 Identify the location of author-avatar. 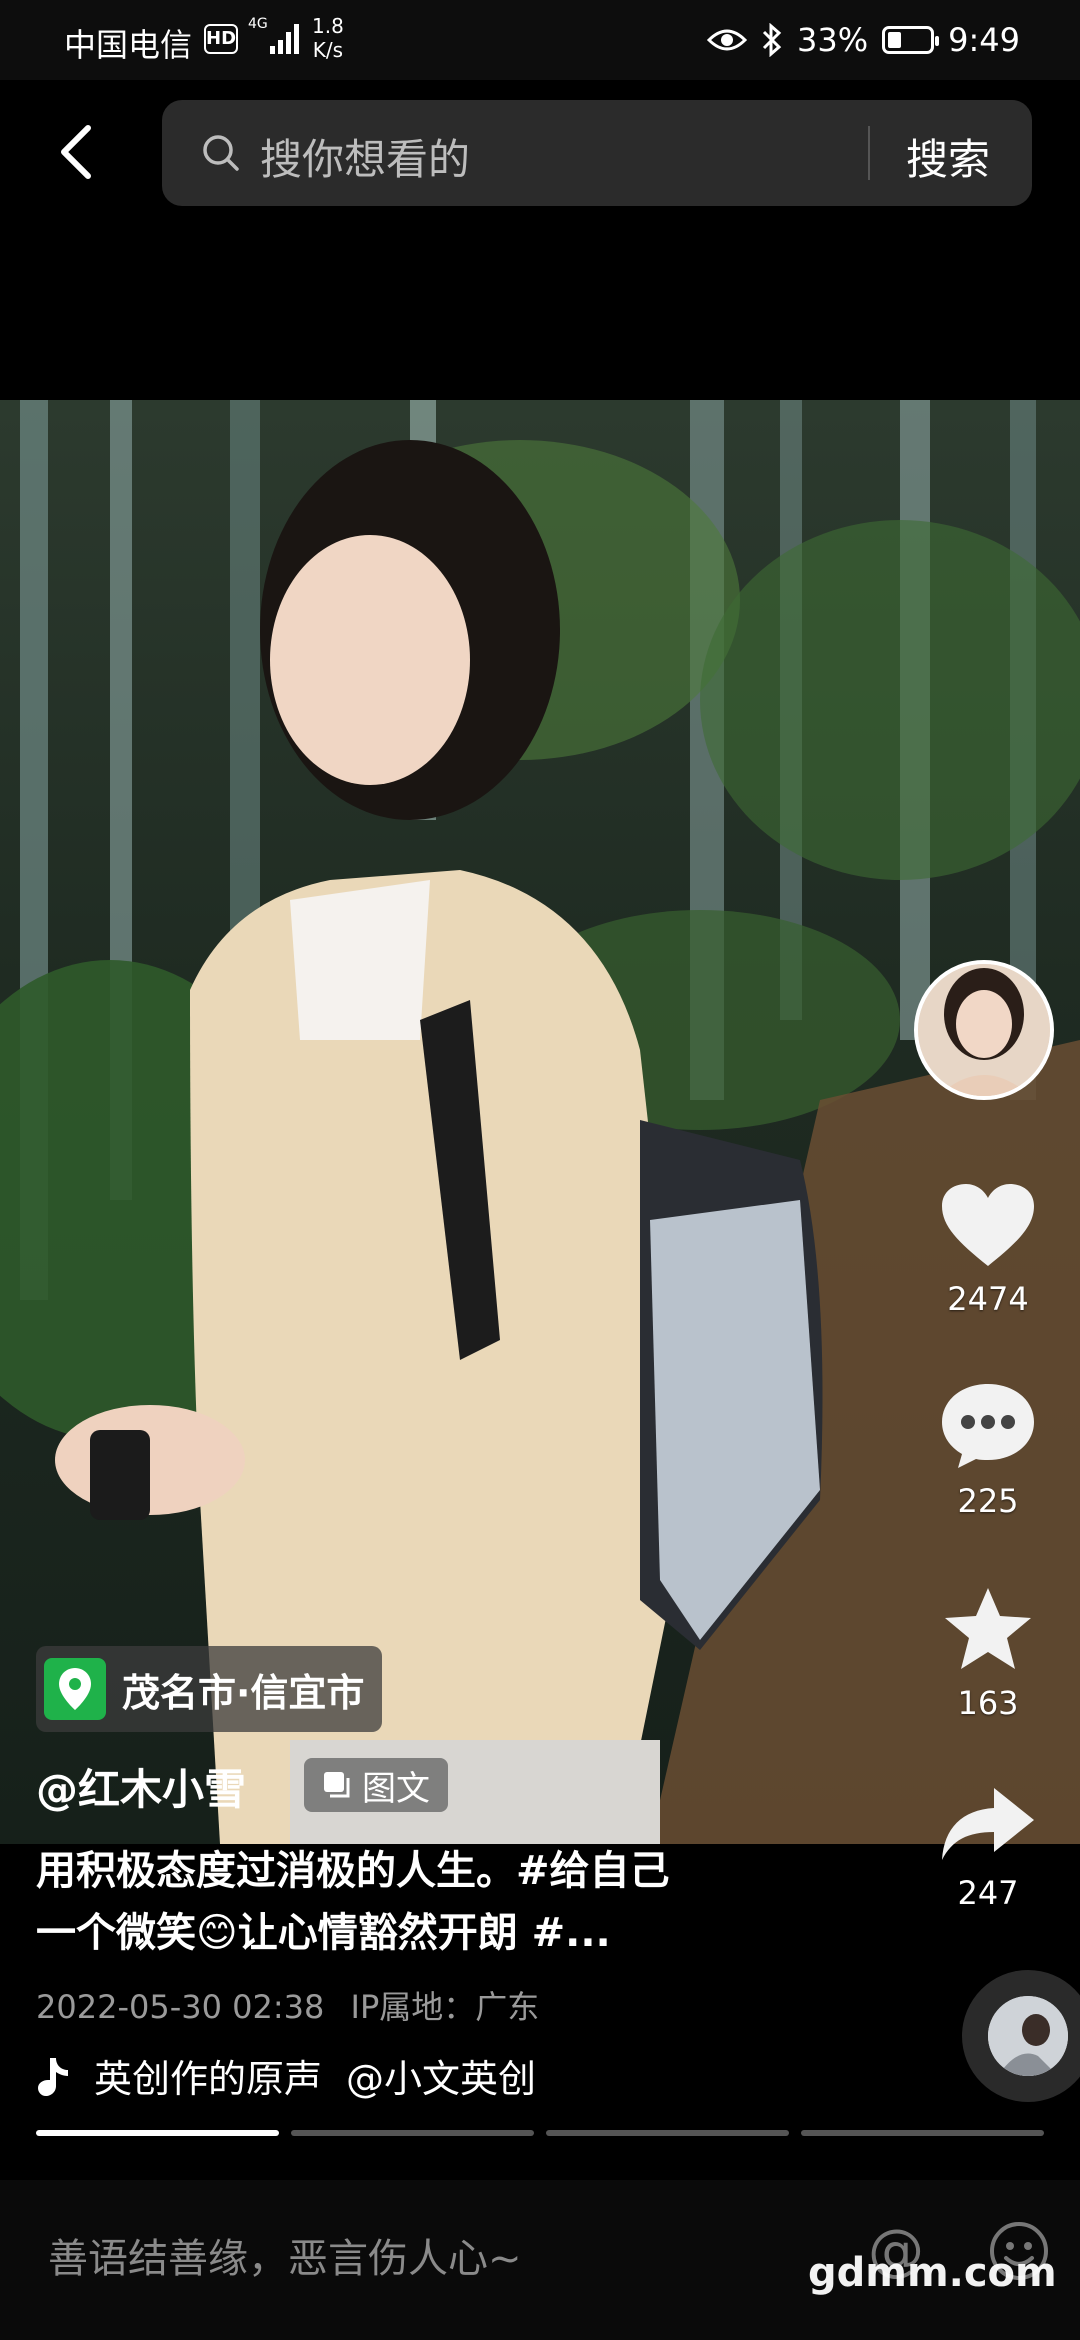
(984, 1030).